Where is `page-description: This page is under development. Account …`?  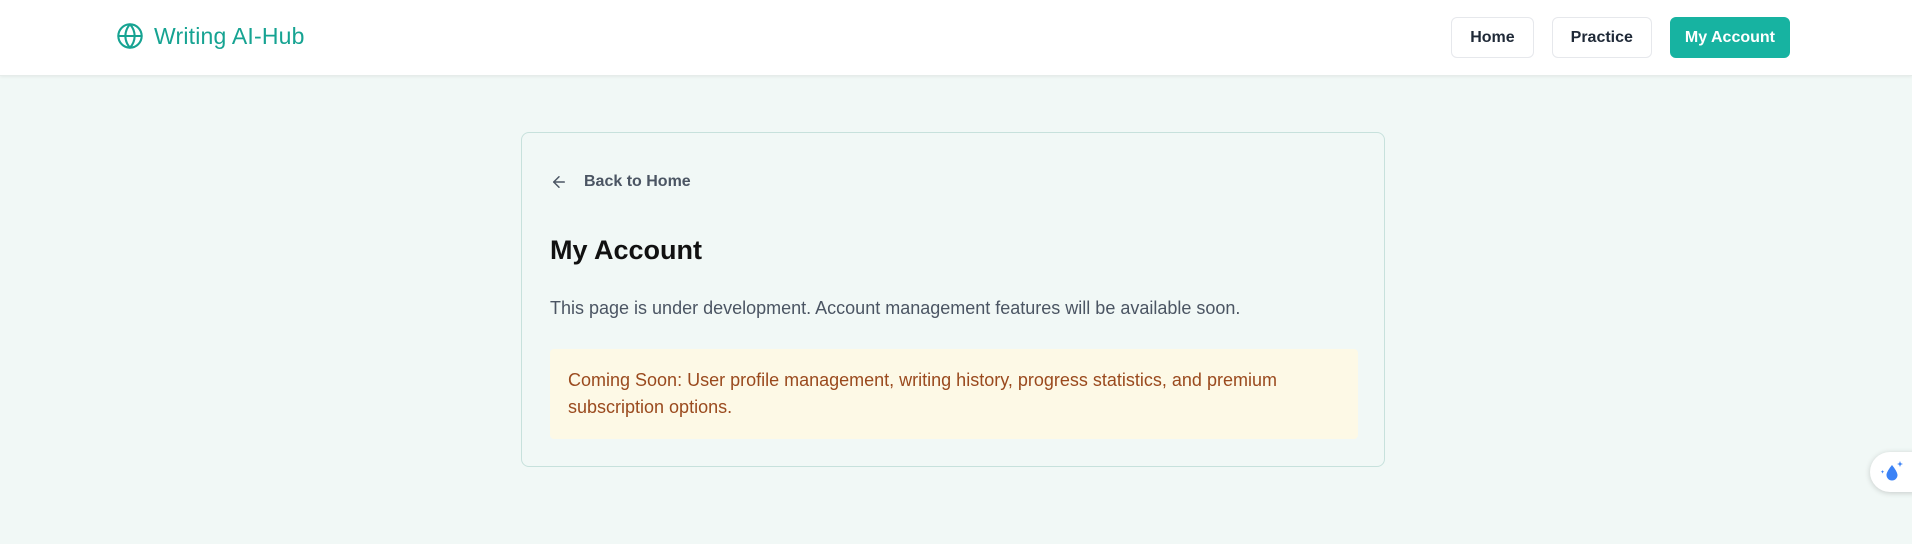
page-description: This page is under development. Account … is located at coordinates (895, 308).